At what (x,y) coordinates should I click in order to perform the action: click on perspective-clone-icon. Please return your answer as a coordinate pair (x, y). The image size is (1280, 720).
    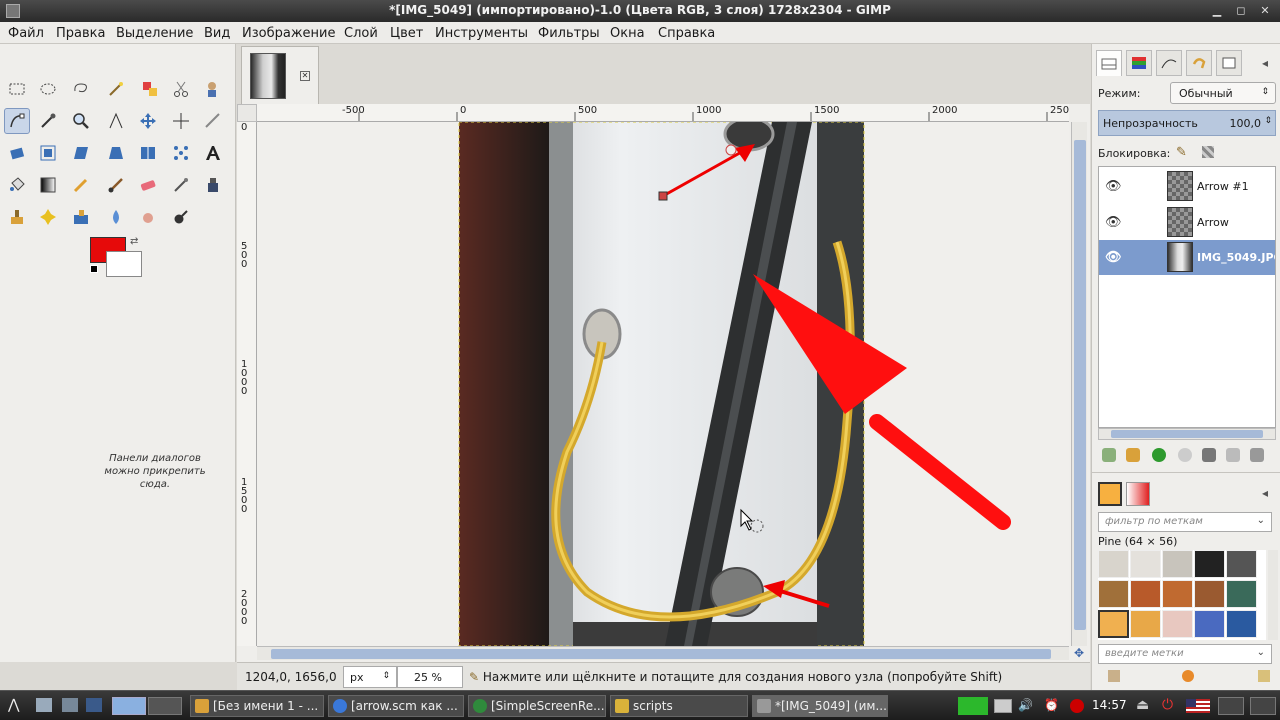
    Looking at the image, I should click on (81, 217).